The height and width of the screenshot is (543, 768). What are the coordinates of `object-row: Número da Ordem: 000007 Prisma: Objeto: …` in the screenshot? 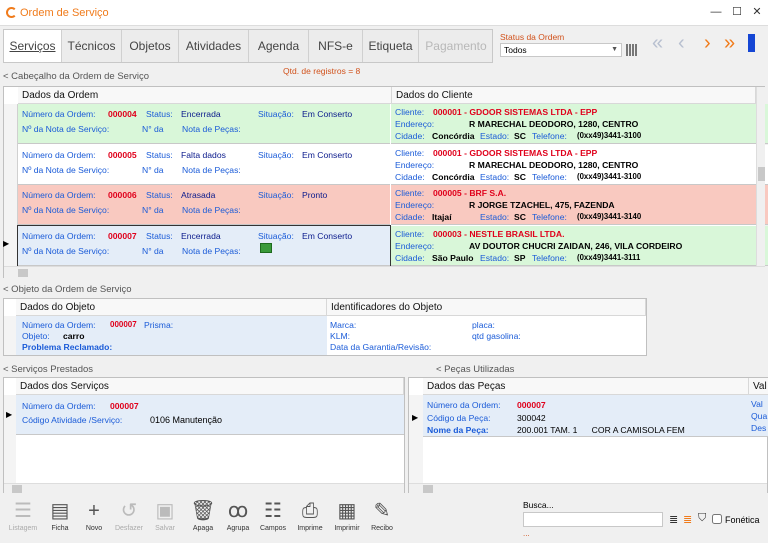 It's located at (171, 335).